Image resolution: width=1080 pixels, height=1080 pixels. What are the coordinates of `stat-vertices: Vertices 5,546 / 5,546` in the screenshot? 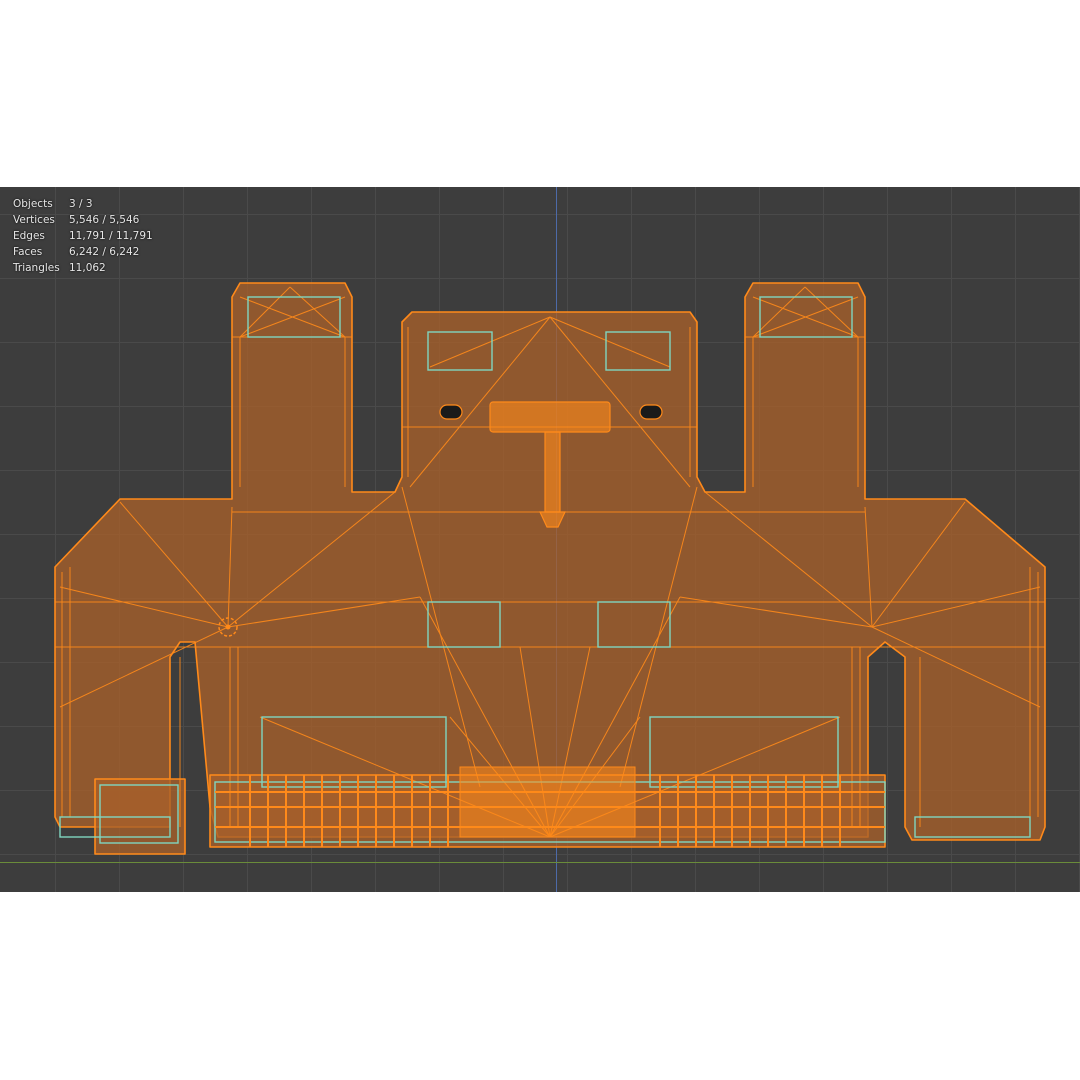 It's located at (76, 220).